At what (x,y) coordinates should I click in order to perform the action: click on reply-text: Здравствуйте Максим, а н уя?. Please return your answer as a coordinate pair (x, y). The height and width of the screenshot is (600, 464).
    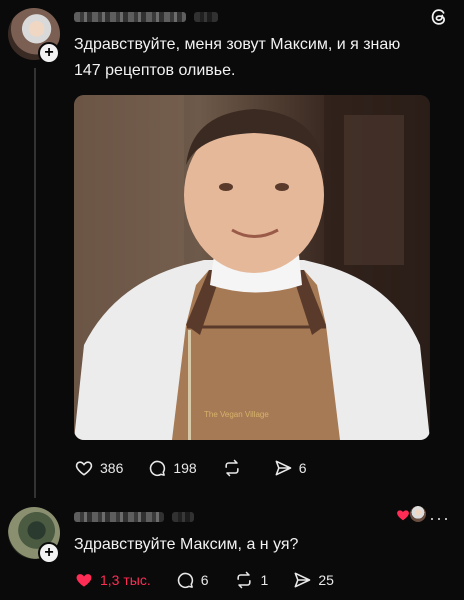
    Looking at the image, I should click on (186, 544).